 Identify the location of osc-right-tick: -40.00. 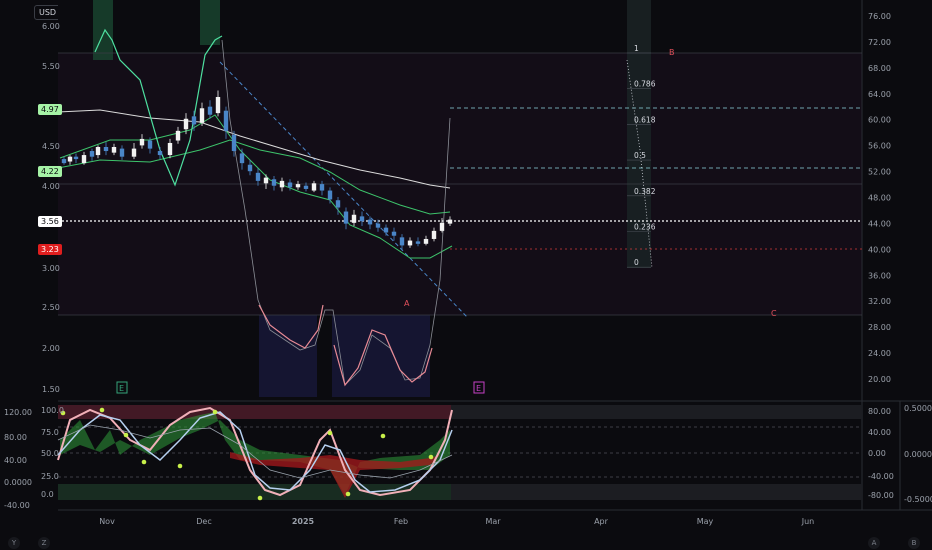
(881, 476).